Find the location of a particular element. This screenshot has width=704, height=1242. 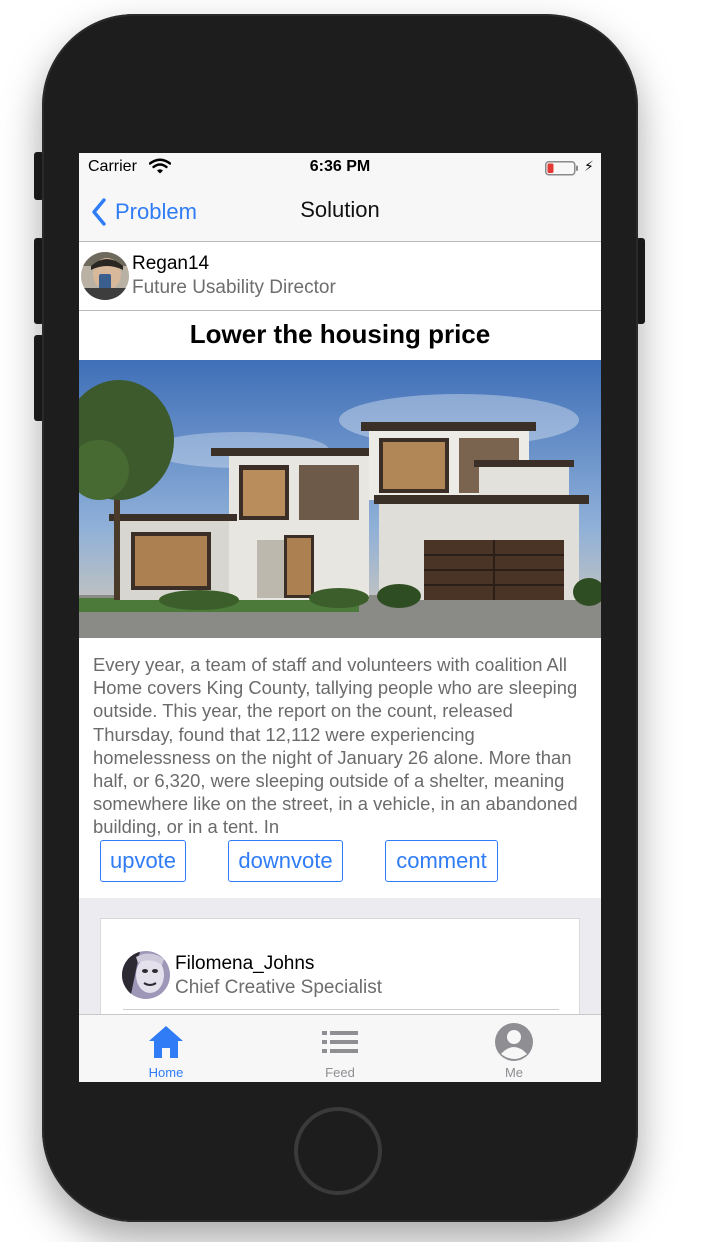

tab-feed: Feed is located at coordinates (340, 1048).